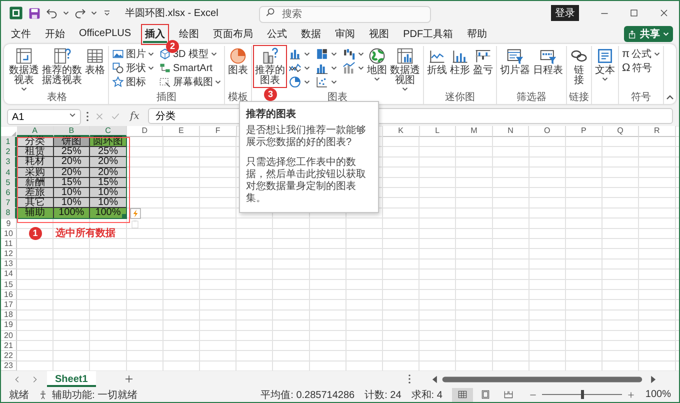 This screenshot has height=403, width=680. I want to click on ribbon-button: 文本, so click(605, 64).